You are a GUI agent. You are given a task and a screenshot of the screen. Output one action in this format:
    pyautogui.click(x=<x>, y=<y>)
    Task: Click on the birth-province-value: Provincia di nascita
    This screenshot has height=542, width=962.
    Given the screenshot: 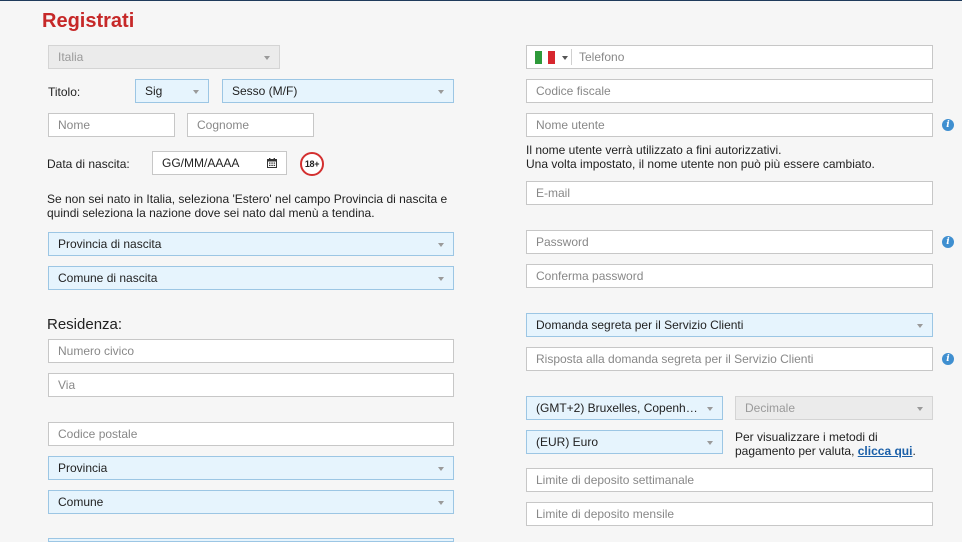 What is the action you would take?
    pyautogui.click(x=110, y=244)
    